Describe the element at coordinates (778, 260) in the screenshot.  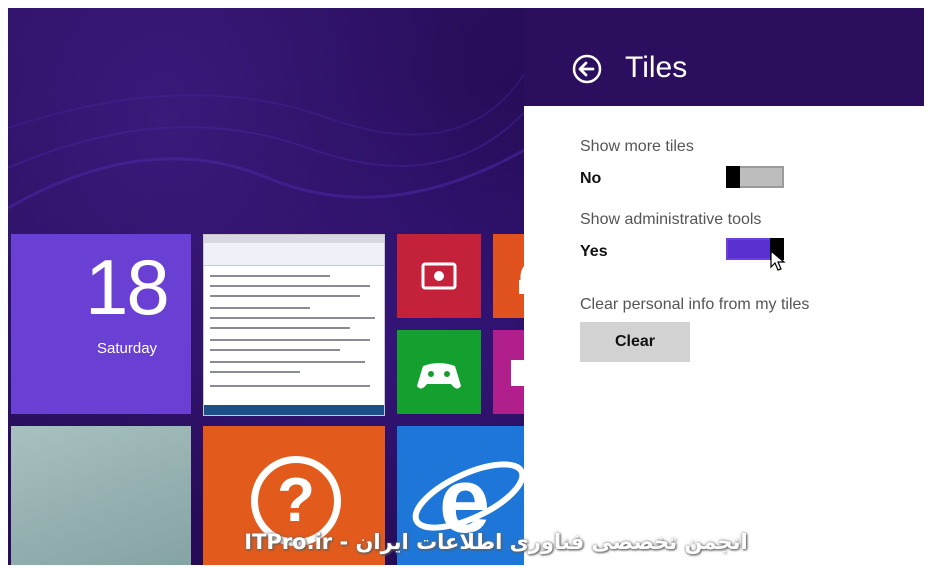
I see `mouse-cursor-icon` at that location.